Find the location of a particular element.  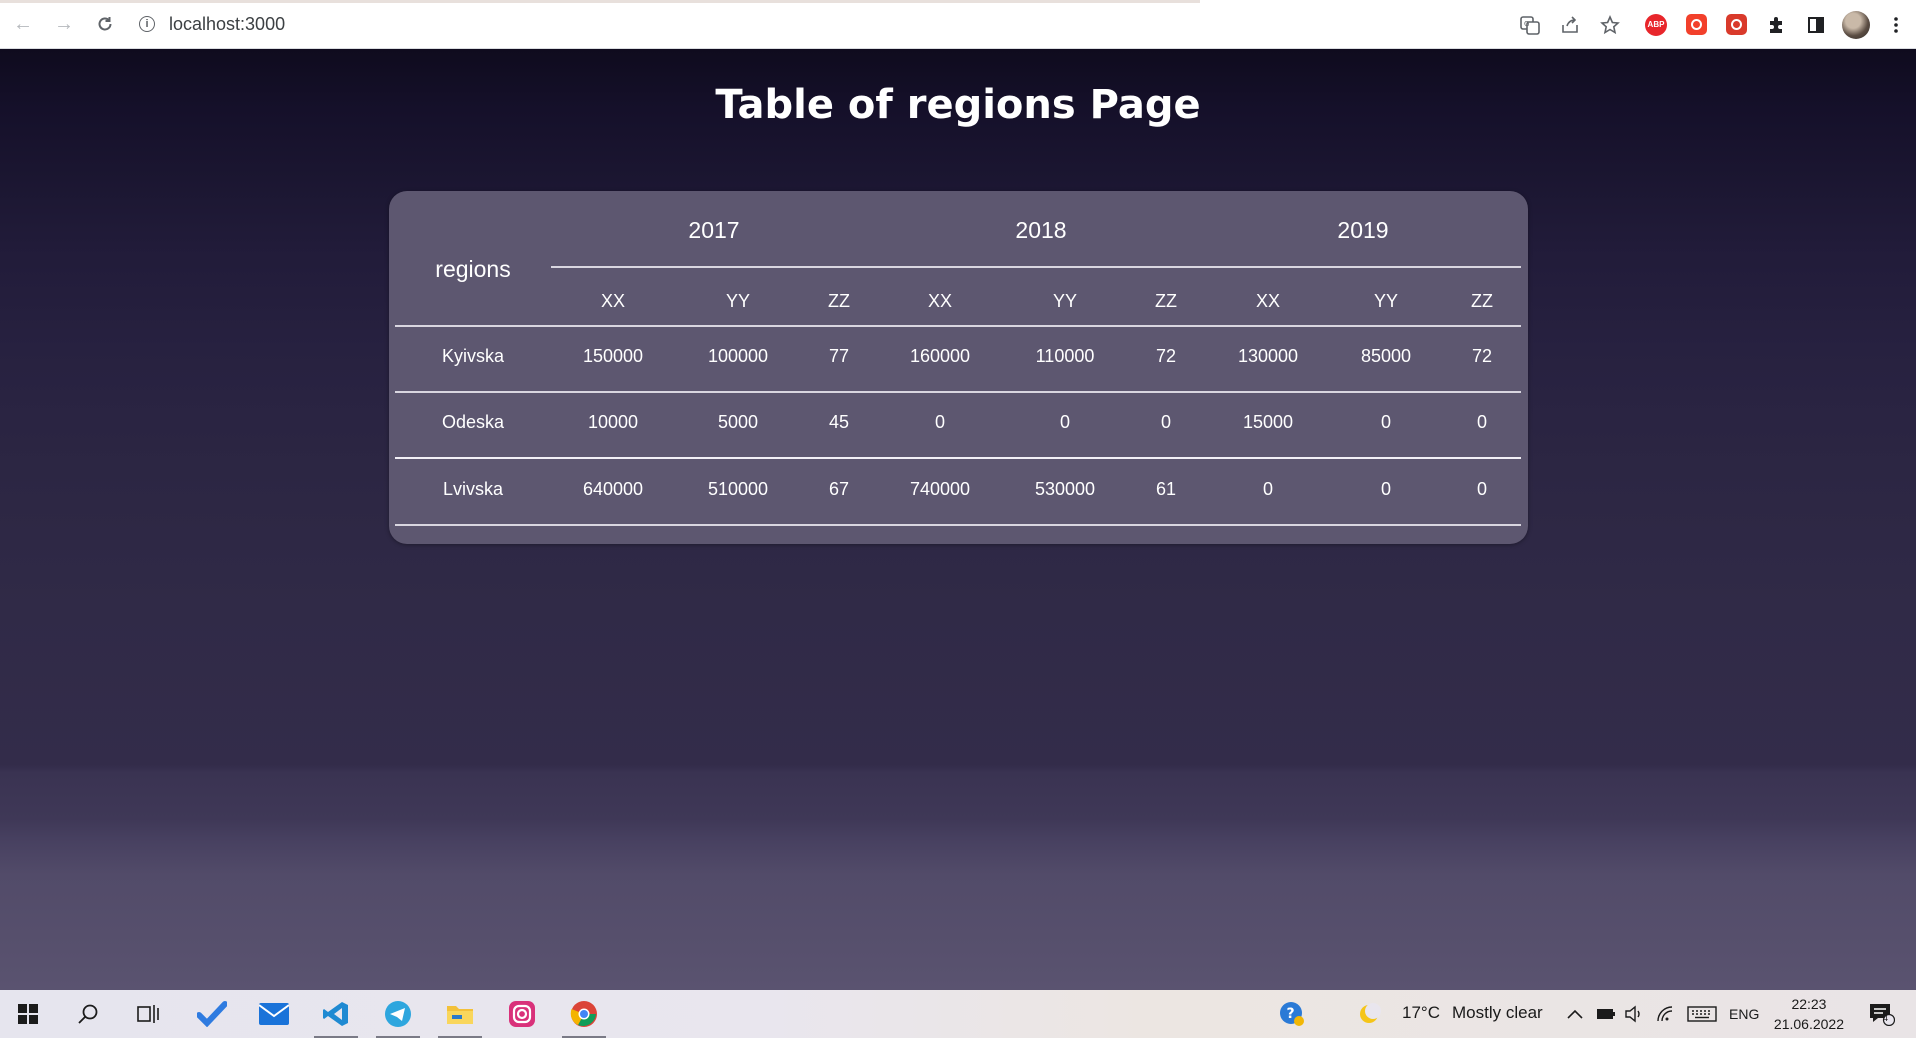

weather-icon is located at coordinates (1369, 1014).